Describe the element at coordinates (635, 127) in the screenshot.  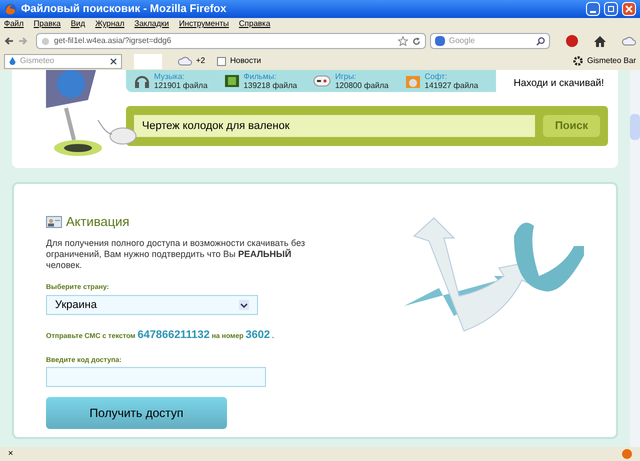
I see `scroll-thumb` at that location.